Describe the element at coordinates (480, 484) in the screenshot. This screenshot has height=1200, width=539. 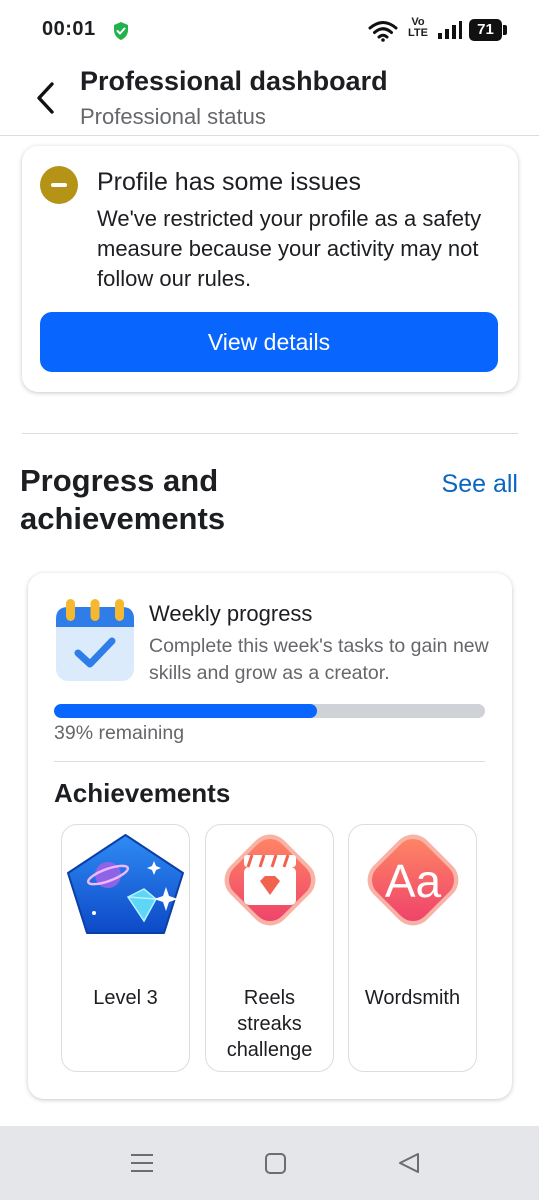
I see `see-all-link: See all` at that location.